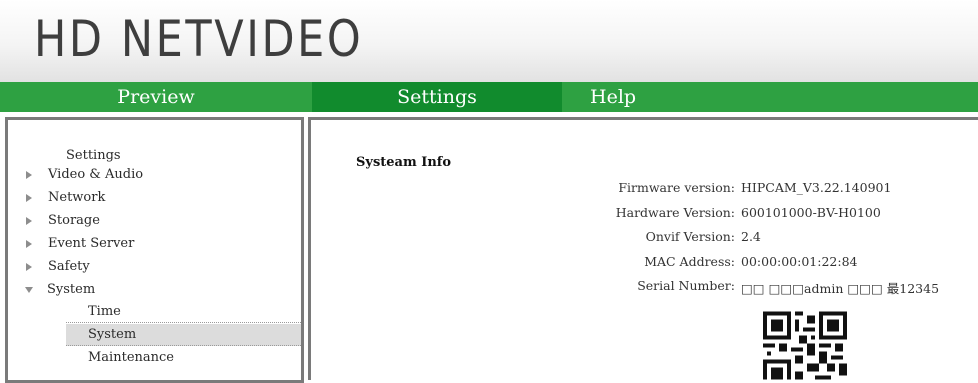  Describe the element at coordinates (675, 212) in the screenshot. I see `hardware-label: Hardware Version:` at that location.